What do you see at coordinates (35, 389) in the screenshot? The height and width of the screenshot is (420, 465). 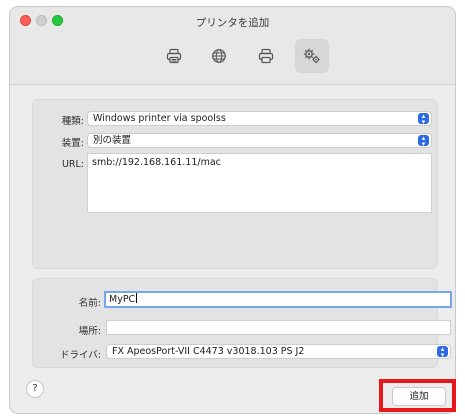 I see `help-button: ?` at bounding box center [35, 389].